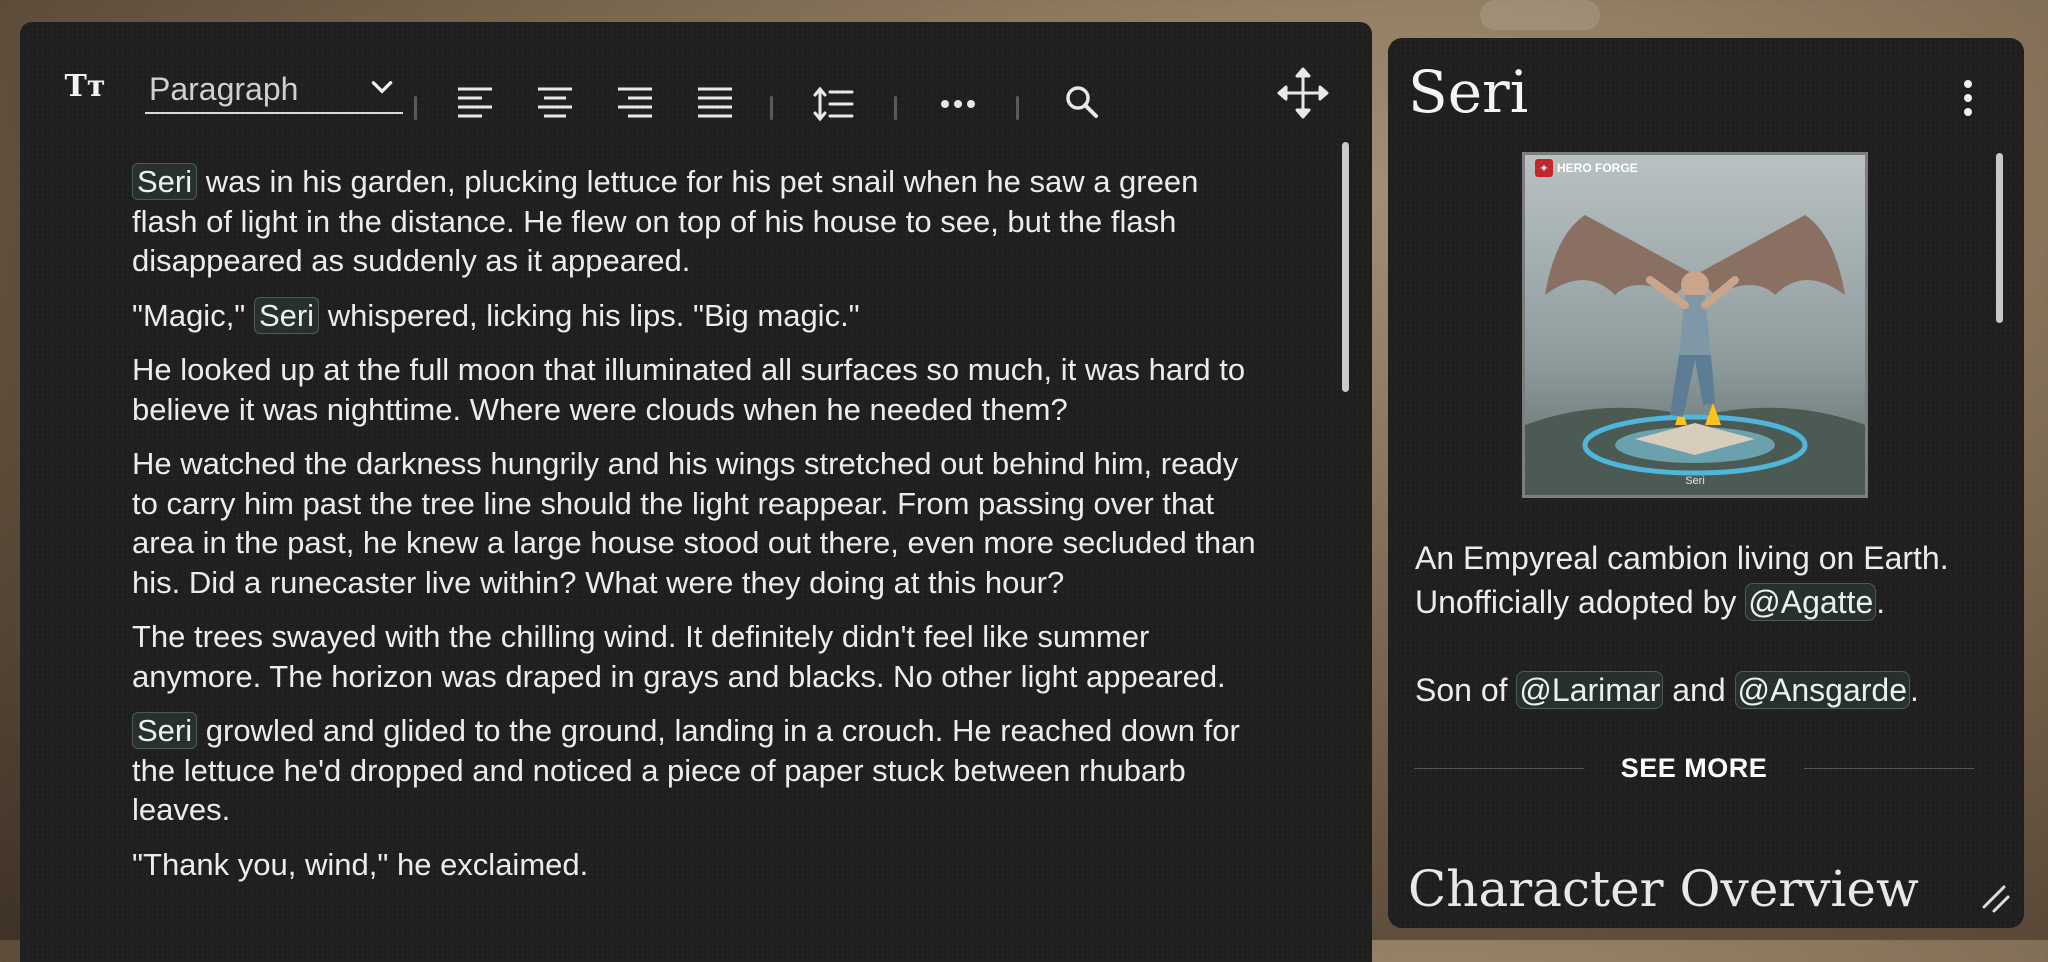 The width and height of the screenshot is (2048, 962). Describe the element at coordinates (1544, 168) in the screenshot. I see `hero-forge-mark-icon: ✦` at that location.